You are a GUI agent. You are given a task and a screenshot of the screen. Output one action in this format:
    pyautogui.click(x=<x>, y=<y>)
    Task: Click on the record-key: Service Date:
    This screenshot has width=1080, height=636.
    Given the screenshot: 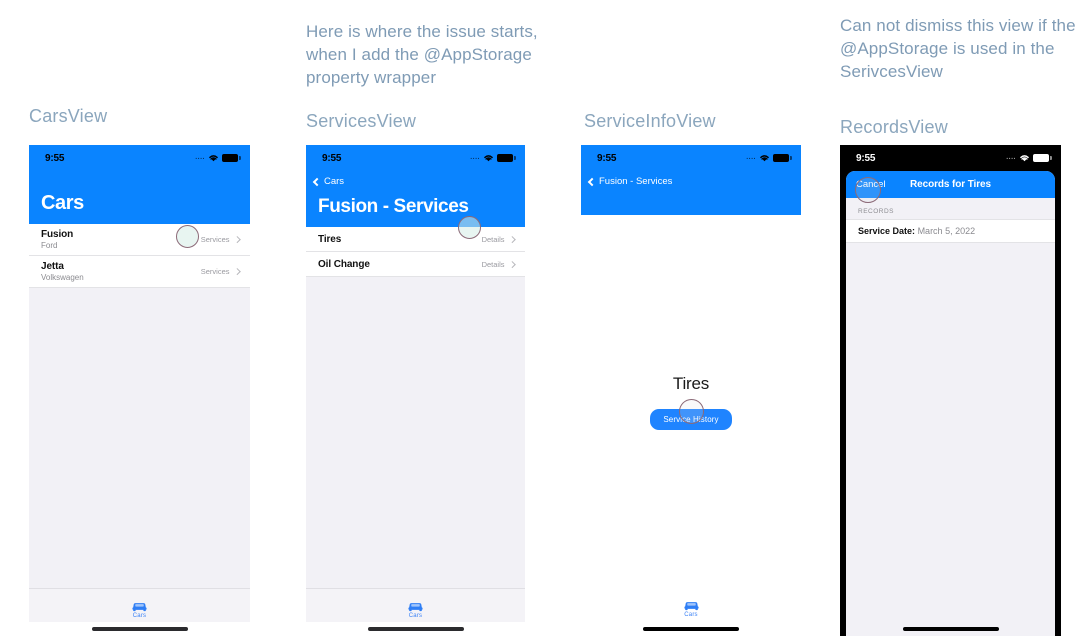 What is the action you would take?
    pyautogui.click(x=887, y=231)
    